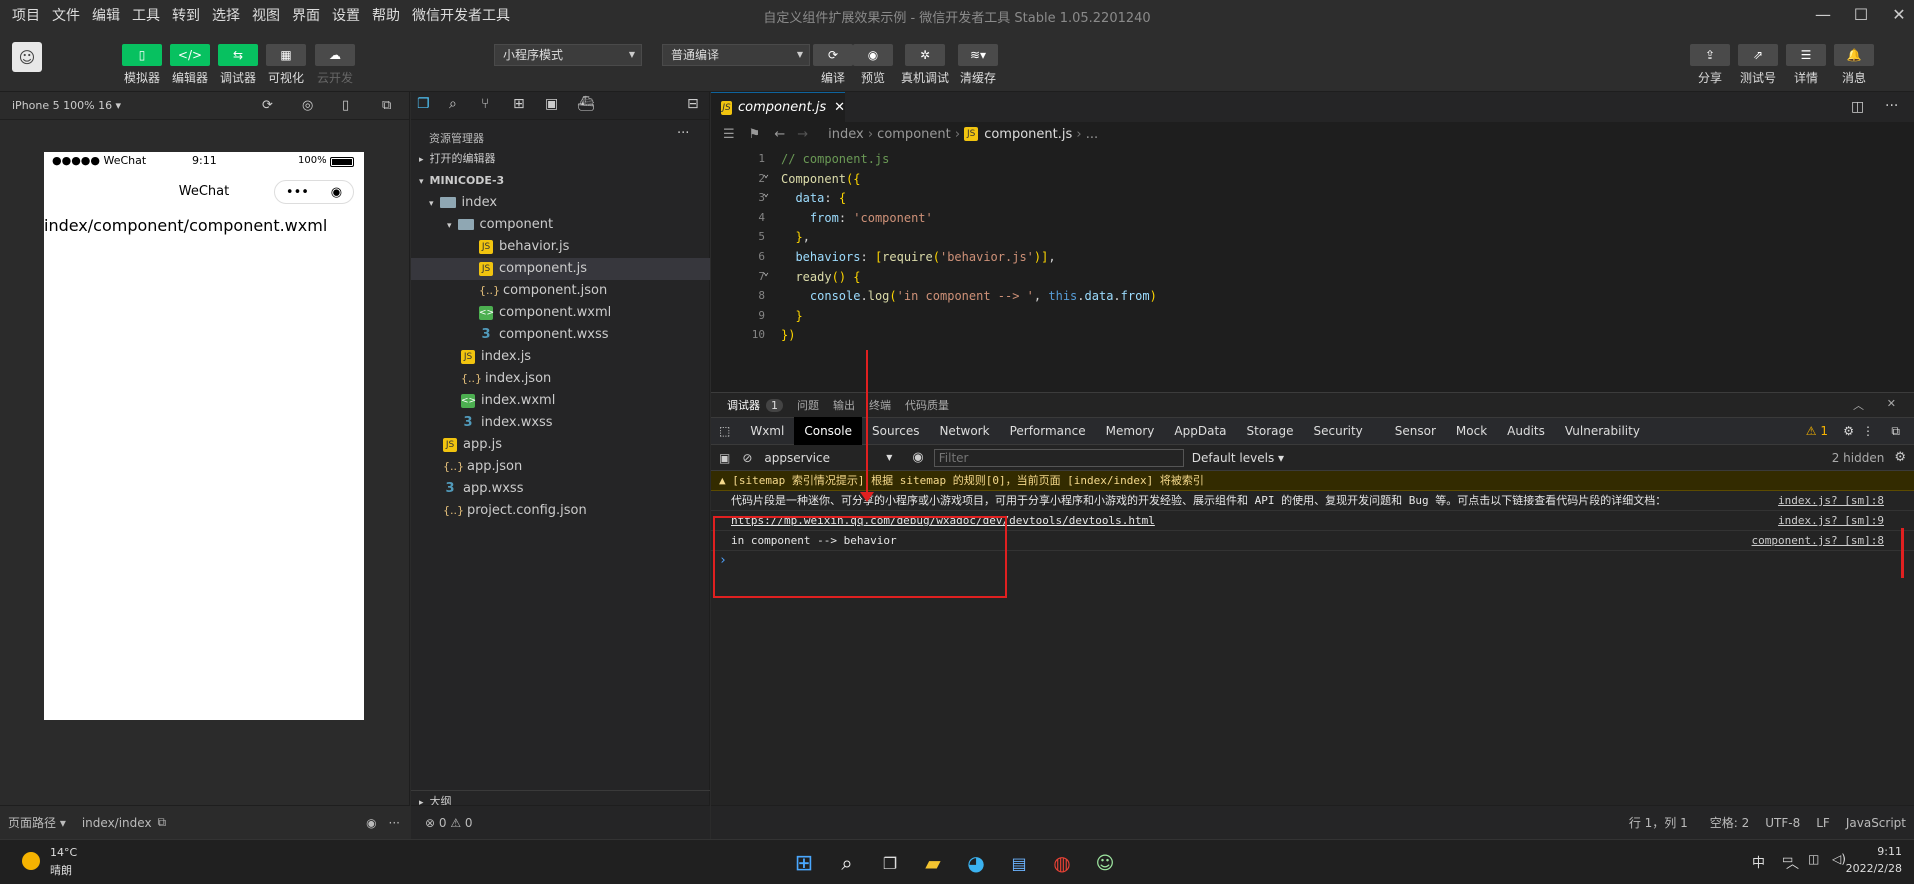 The width and height of the screenshot is (1914, 884). I want to click on console-source-link: index.js? [sm]:8, so click(1831, 501).